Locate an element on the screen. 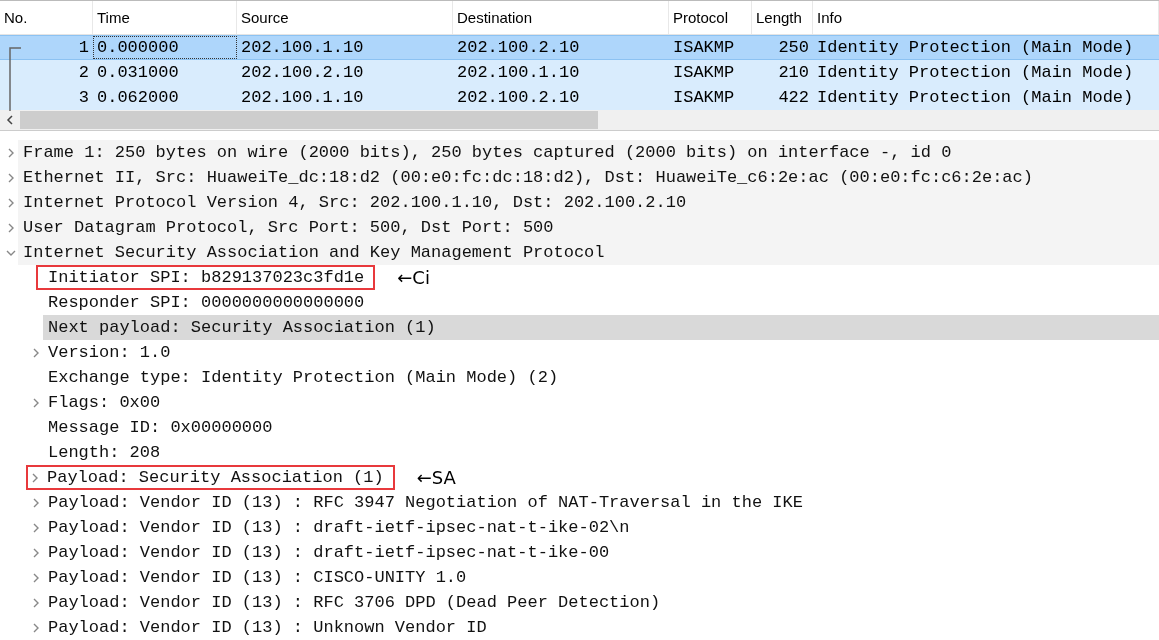 The image size is (1159, 640). table-cell: 3 is located at coordinates (83, 97).